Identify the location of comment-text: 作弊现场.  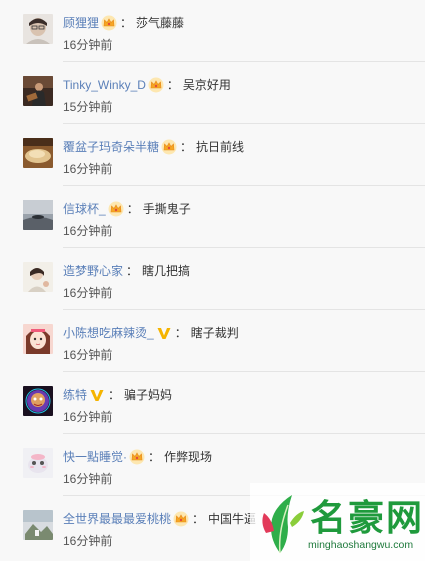
(188, 457).